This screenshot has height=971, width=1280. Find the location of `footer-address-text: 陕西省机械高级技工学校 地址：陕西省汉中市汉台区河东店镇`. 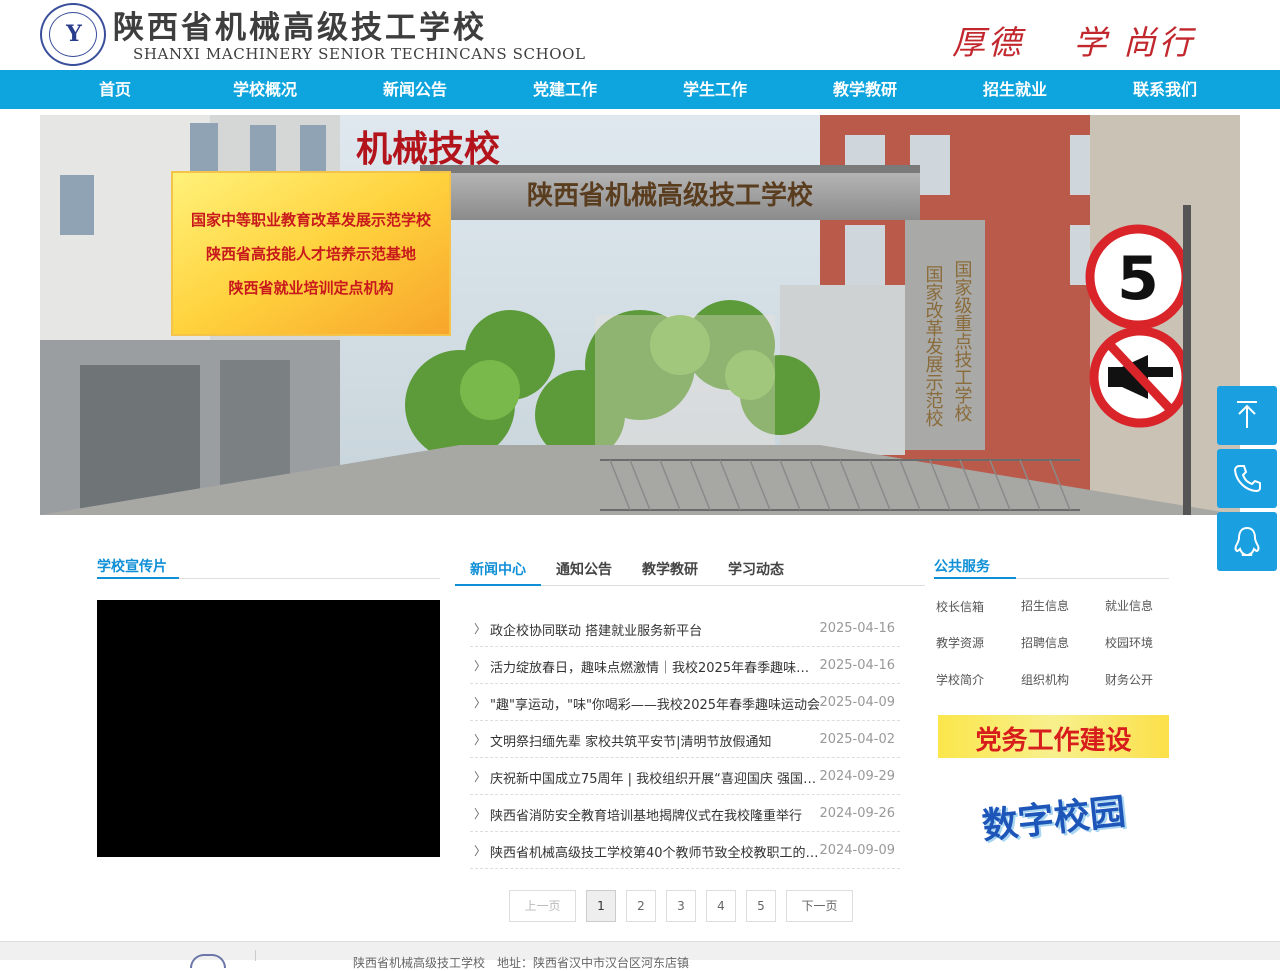

footer-address-text: 陕西省机械高级技工学校 地址：陕西省汉中市汉台区河东店镇 is located at coordinates (521, 963).